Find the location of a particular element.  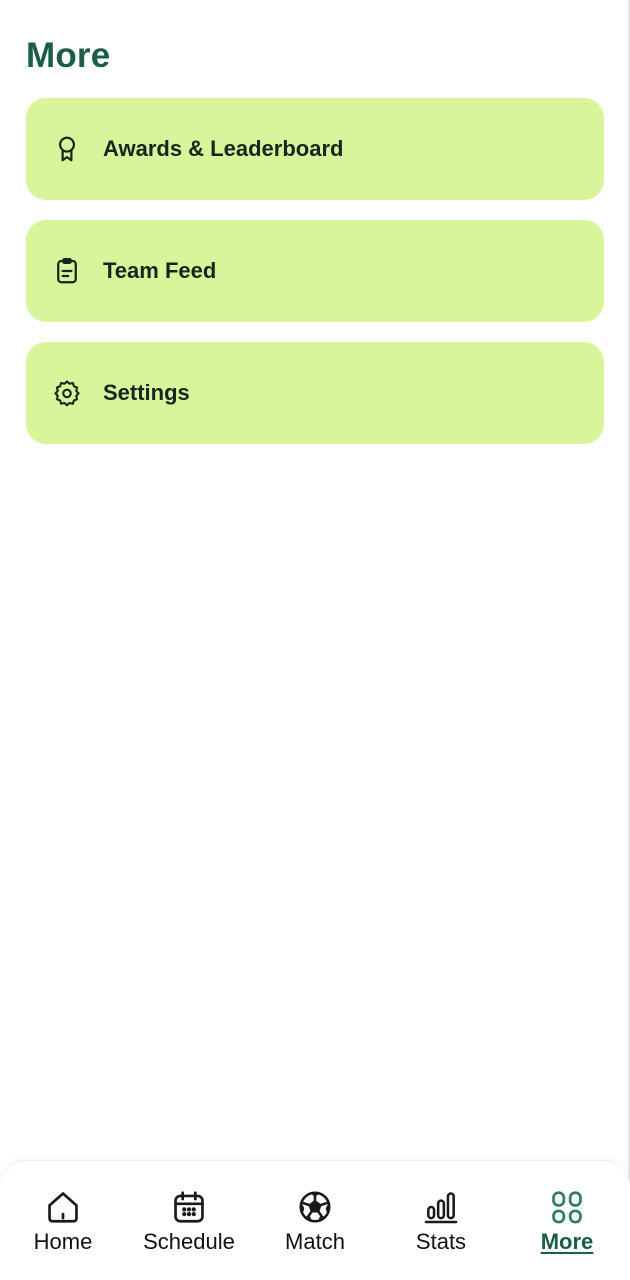

nav-label: More is located at coordinates (567, 1241).